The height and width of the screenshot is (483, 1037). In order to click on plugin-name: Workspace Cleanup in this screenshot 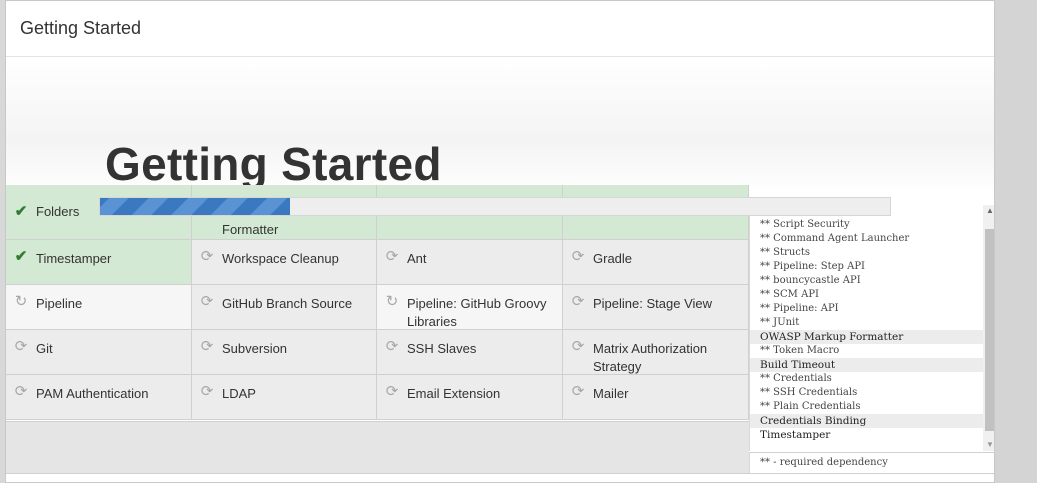, I will do `click(280, 258)`.